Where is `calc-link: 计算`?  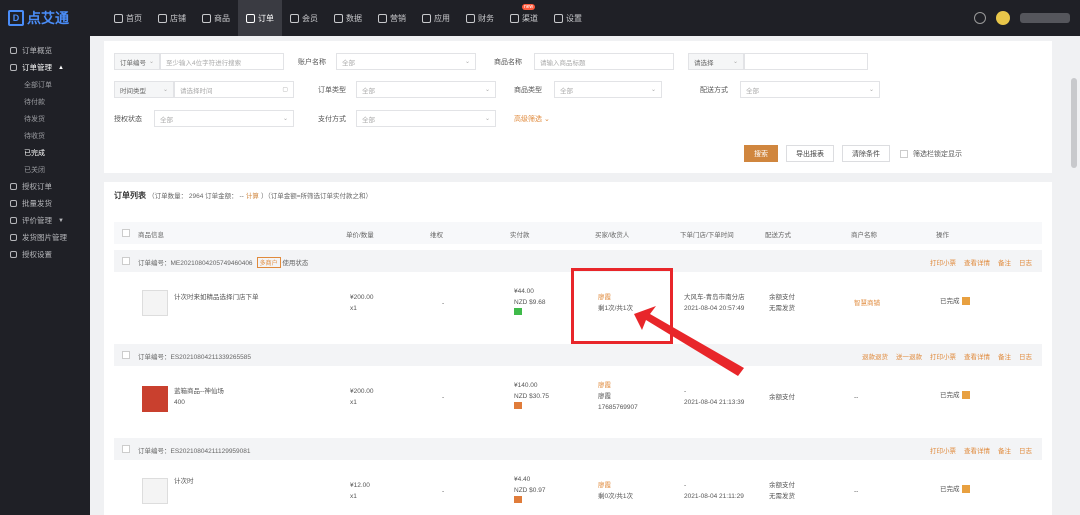 calc-link: 计算 is located at coordinates (252, 196).